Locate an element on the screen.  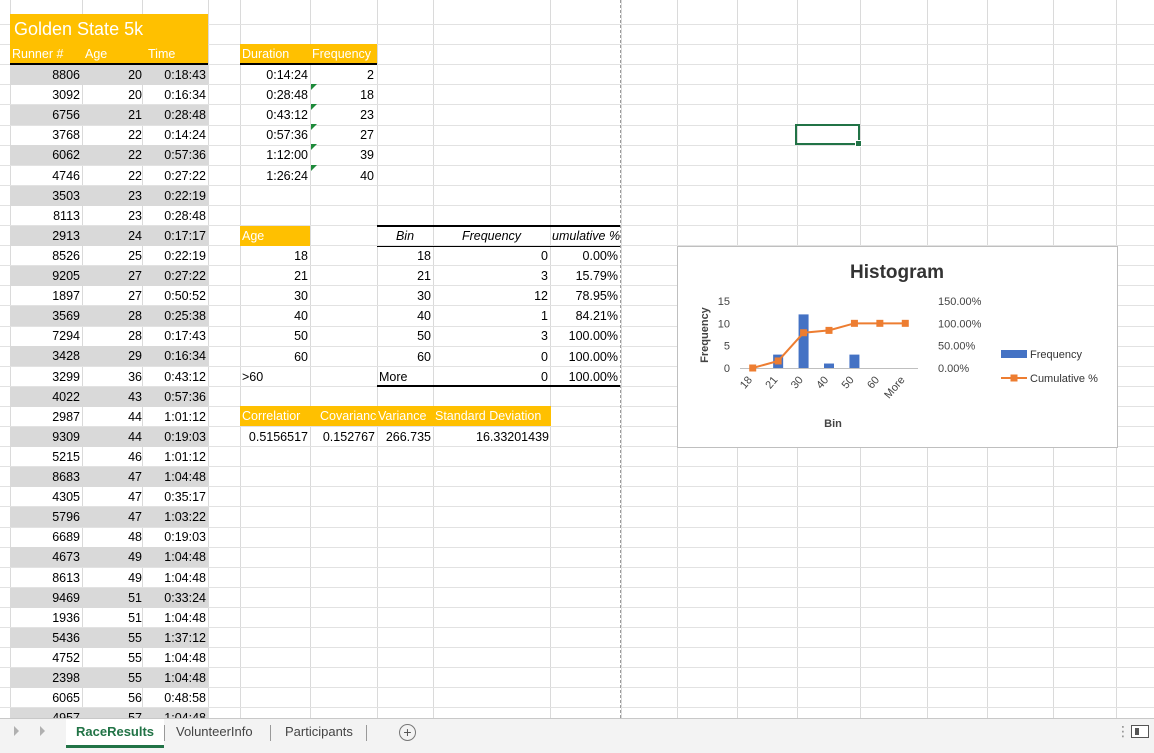
scroll-right-icon is located at coordinates (42, 731).